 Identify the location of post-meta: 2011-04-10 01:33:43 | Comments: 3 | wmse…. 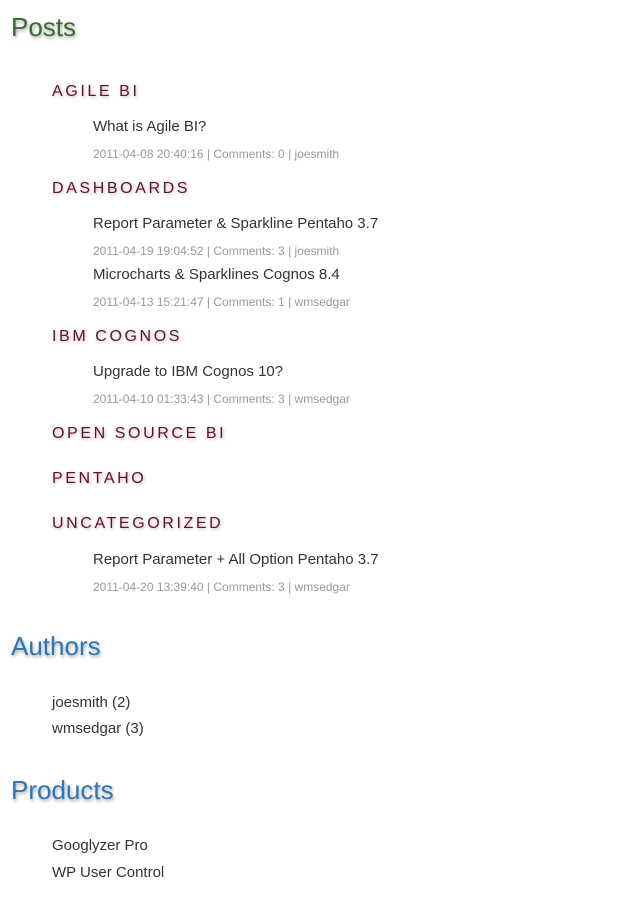
(221, 399).